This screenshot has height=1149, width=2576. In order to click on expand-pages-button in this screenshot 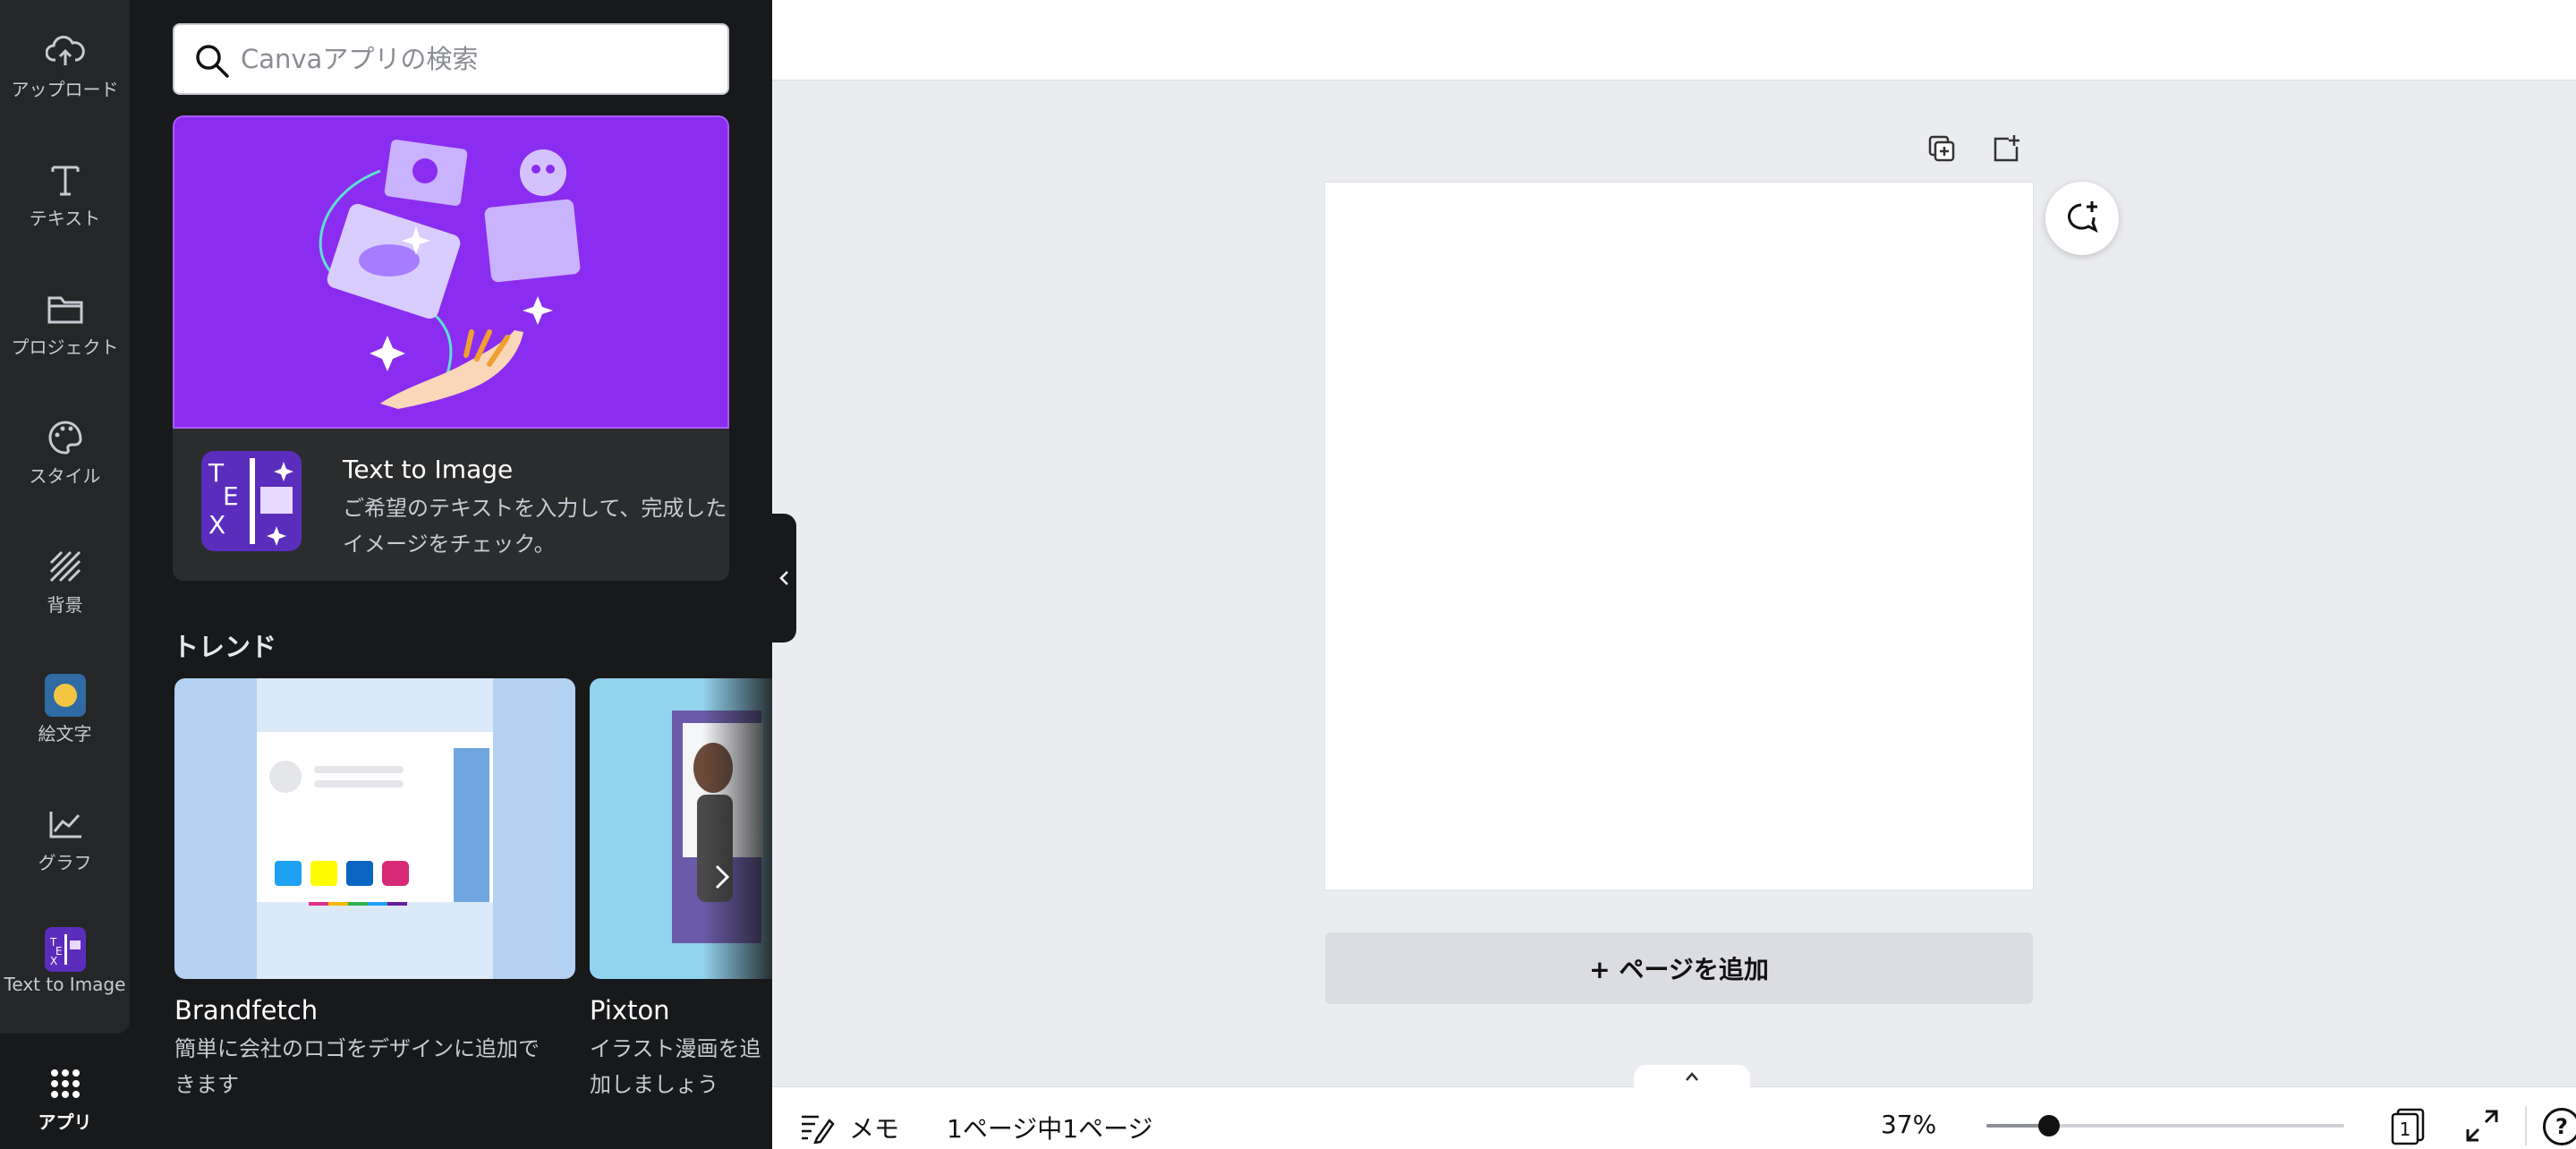, I will do `click(1692, 1076)`.